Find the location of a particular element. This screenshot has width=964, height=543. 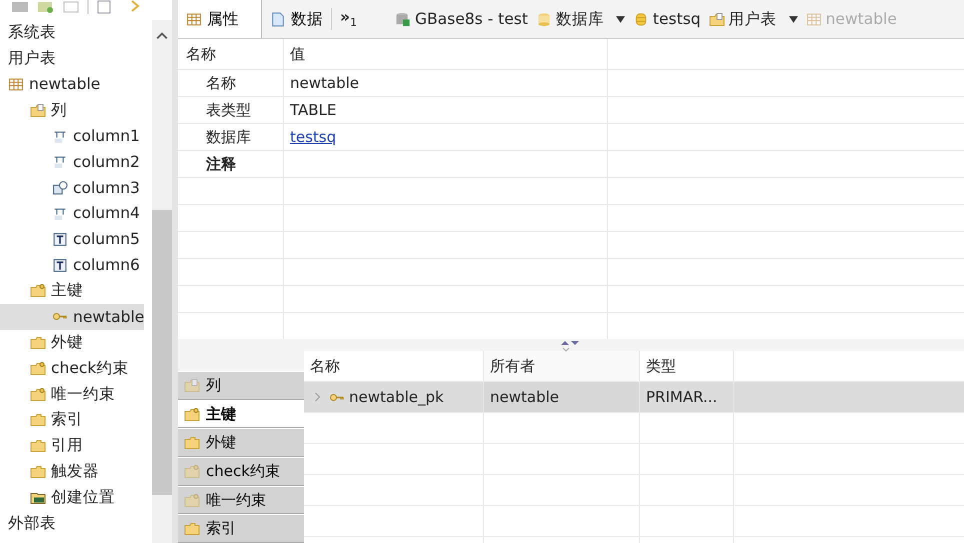

editor-tab: 属性 is located at coordinates (220, 19).